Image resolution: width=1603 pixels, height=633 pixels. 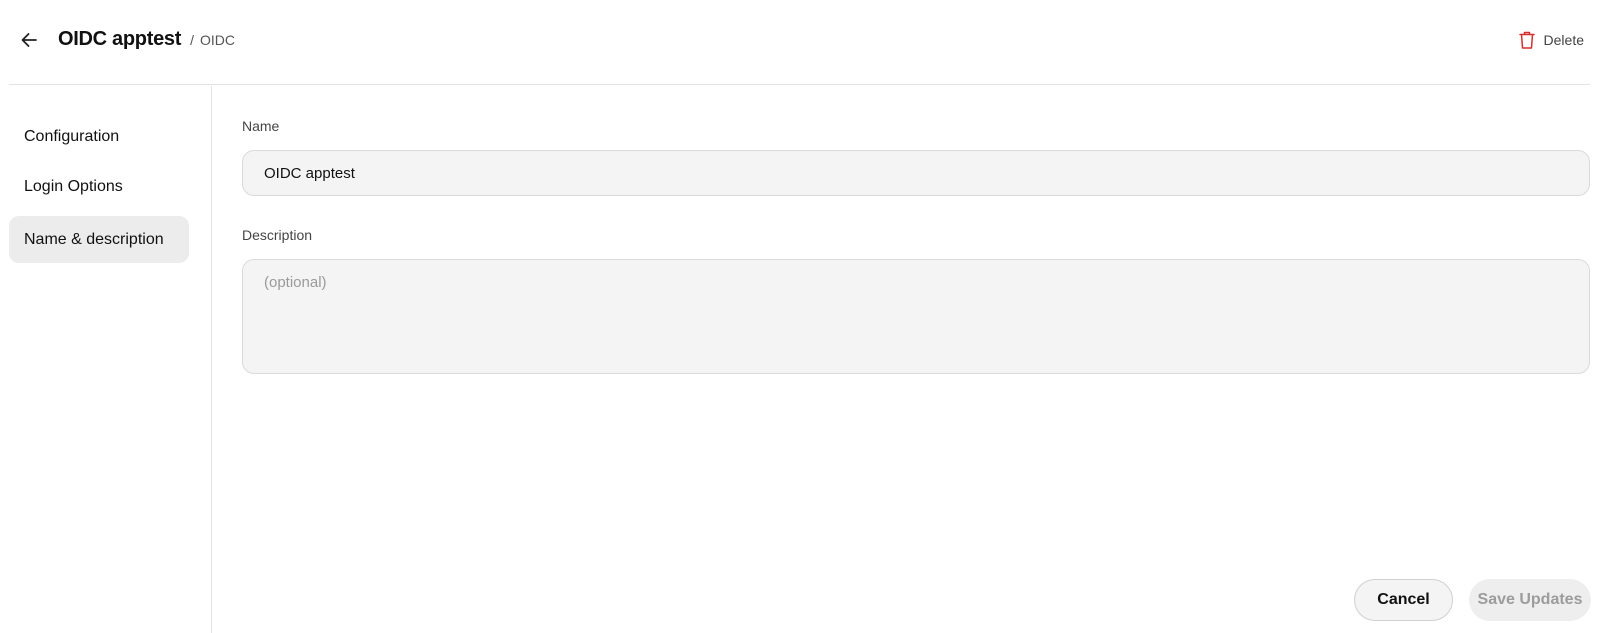 What do you see at coordinates (1403, 600) in the screenshot?
I see `cancel-button: Cancel` at bounding box center [1403, 600].